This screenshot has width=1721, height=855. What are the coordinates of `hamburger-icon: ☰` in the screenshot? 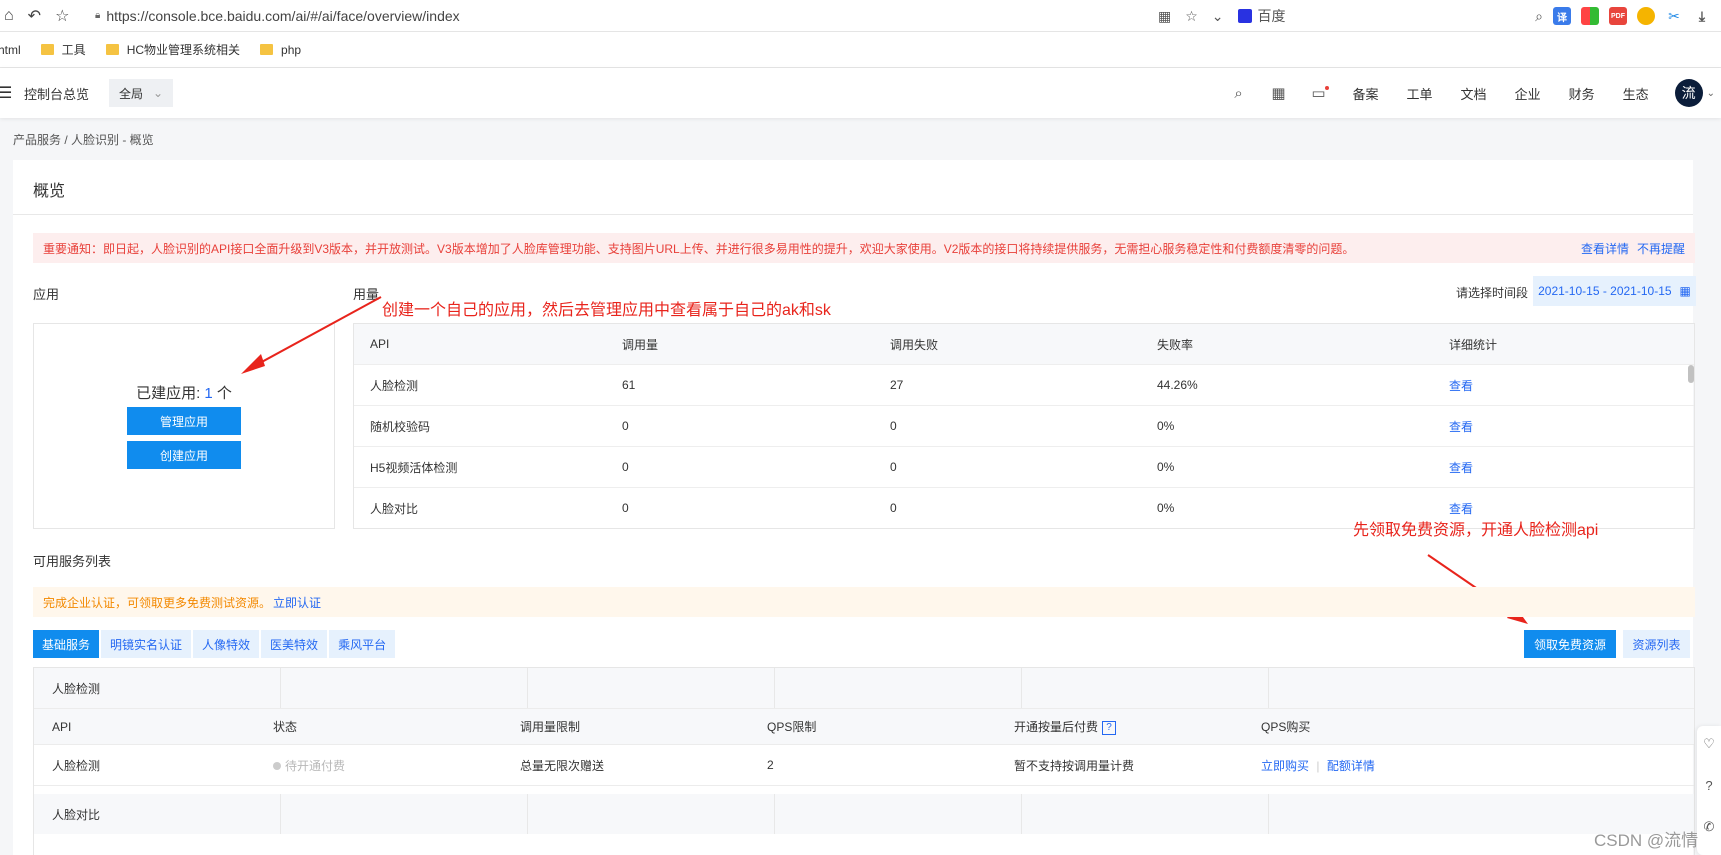 It's located at (6, 93).